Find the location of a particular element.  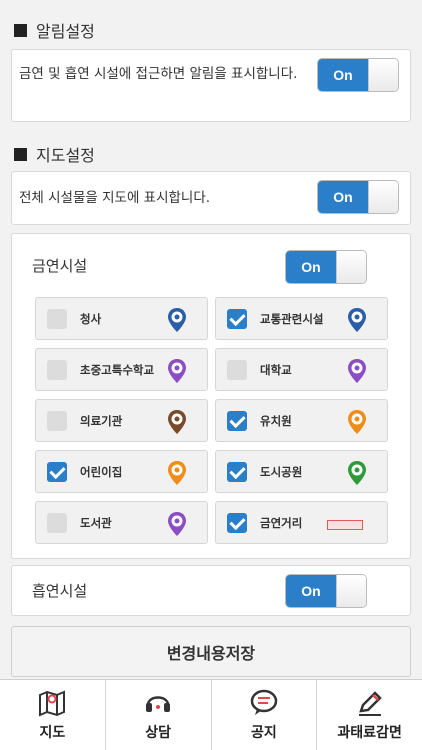

bottom-tab-bar: 지도 상담 공지 과태료감면 is located at coordinates (211, 714).